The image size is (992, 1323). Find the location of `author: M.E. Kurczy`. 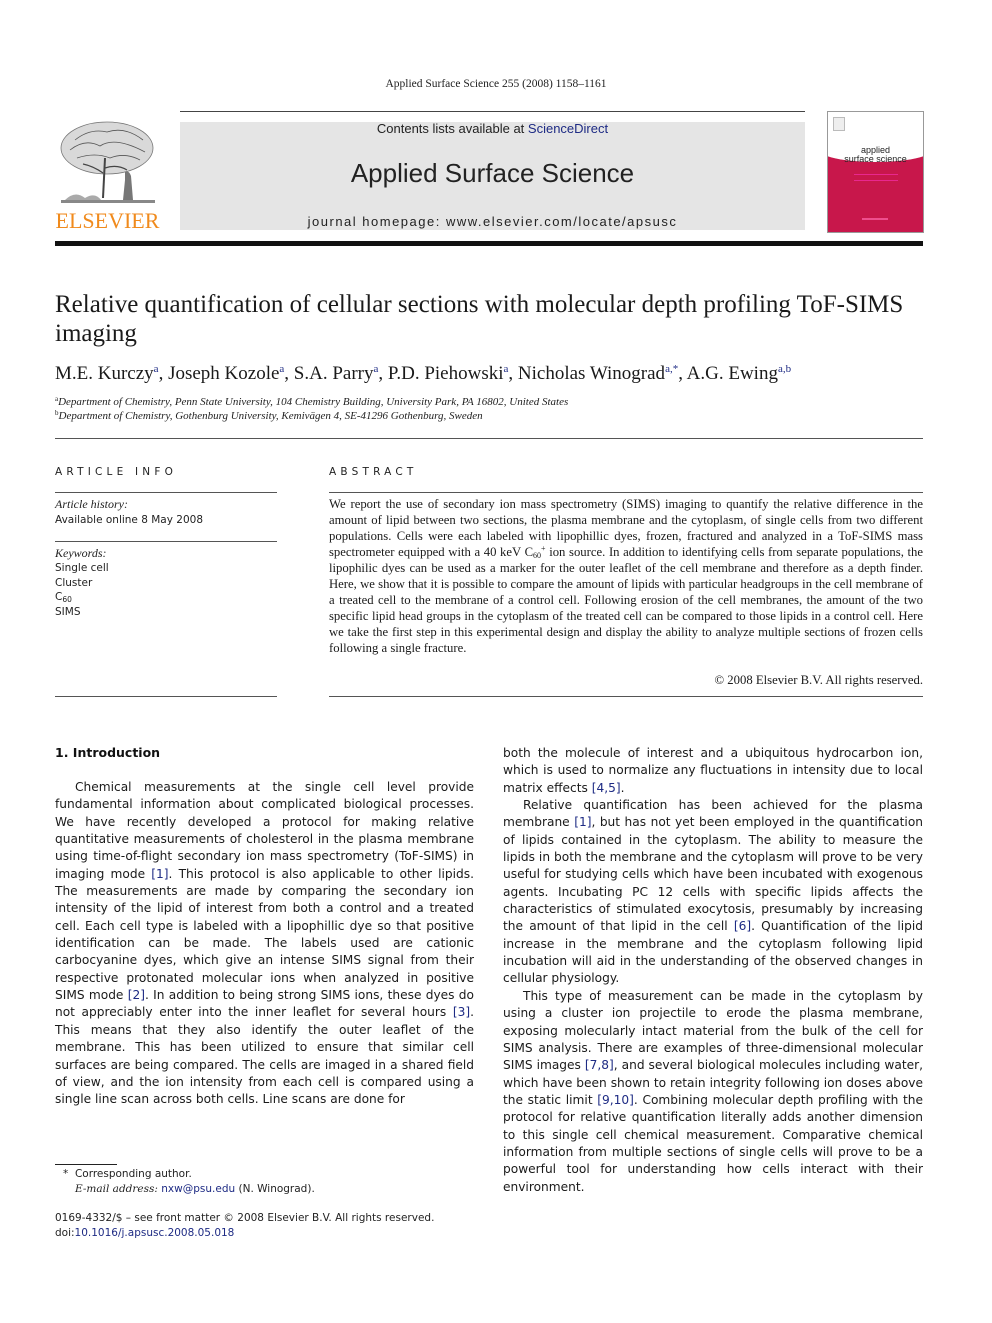

author: M.E. Kurczy is located at coordinates (104, 373).